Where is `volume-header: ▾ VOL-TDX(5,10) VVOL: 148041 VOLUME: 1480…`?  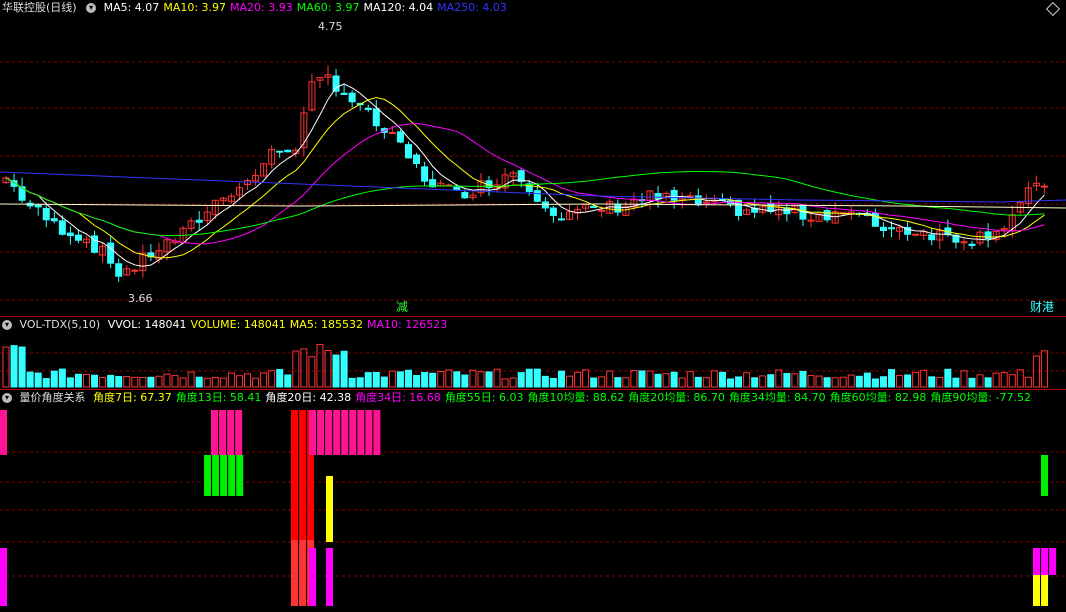
volume-header: ▾ VOL-TDX(5,10) VVOL: 148041 VOLUME: 1480… is located at coordinates (227, 325).